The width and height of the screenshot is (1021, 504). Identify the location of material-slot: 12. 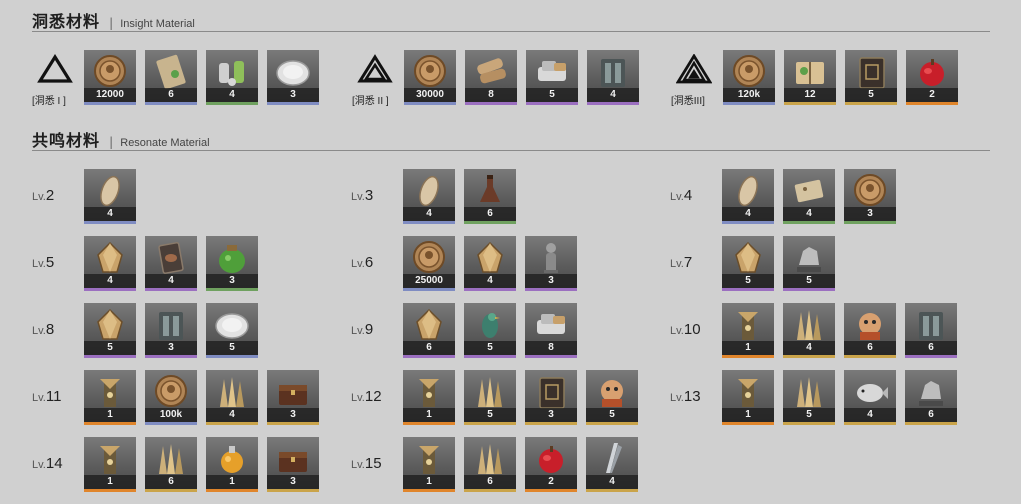
(810, 77).